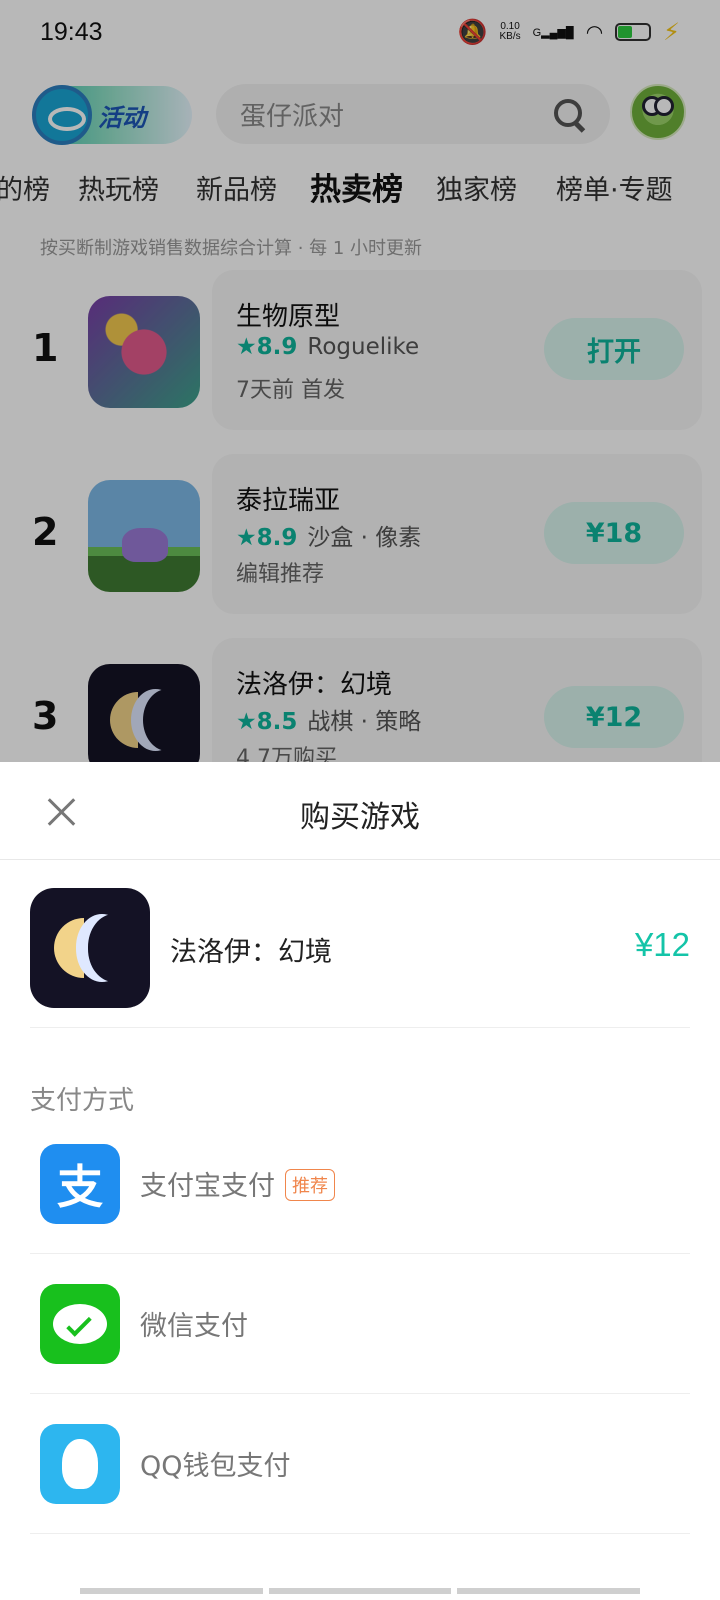  Describe the element at coordinates (82, 1101) in the screenshot. I see `payment-method-label: 支付方式` at that location.